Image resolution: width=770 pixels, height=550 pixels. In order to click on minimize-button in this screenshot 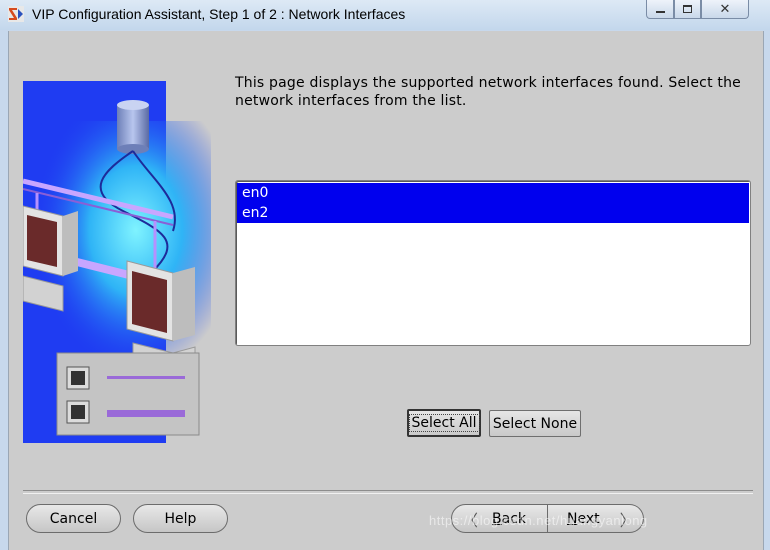, I will do `click(660, 9)`.